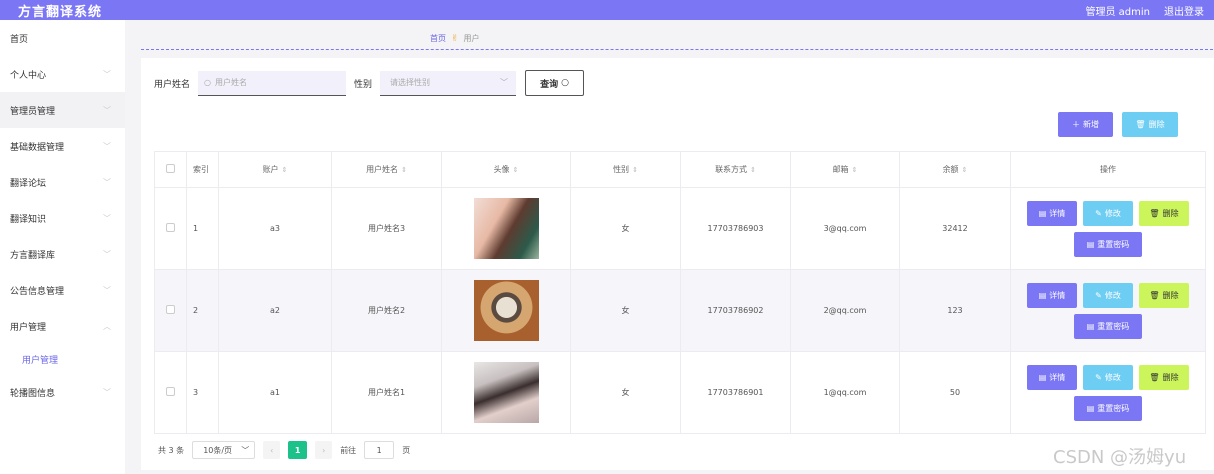 Image resolution: width=1214 pixels, height=474 pixels. I want to click on sidebar-item-knowledge: 翻译知识 ﹀, so click(62, 218).